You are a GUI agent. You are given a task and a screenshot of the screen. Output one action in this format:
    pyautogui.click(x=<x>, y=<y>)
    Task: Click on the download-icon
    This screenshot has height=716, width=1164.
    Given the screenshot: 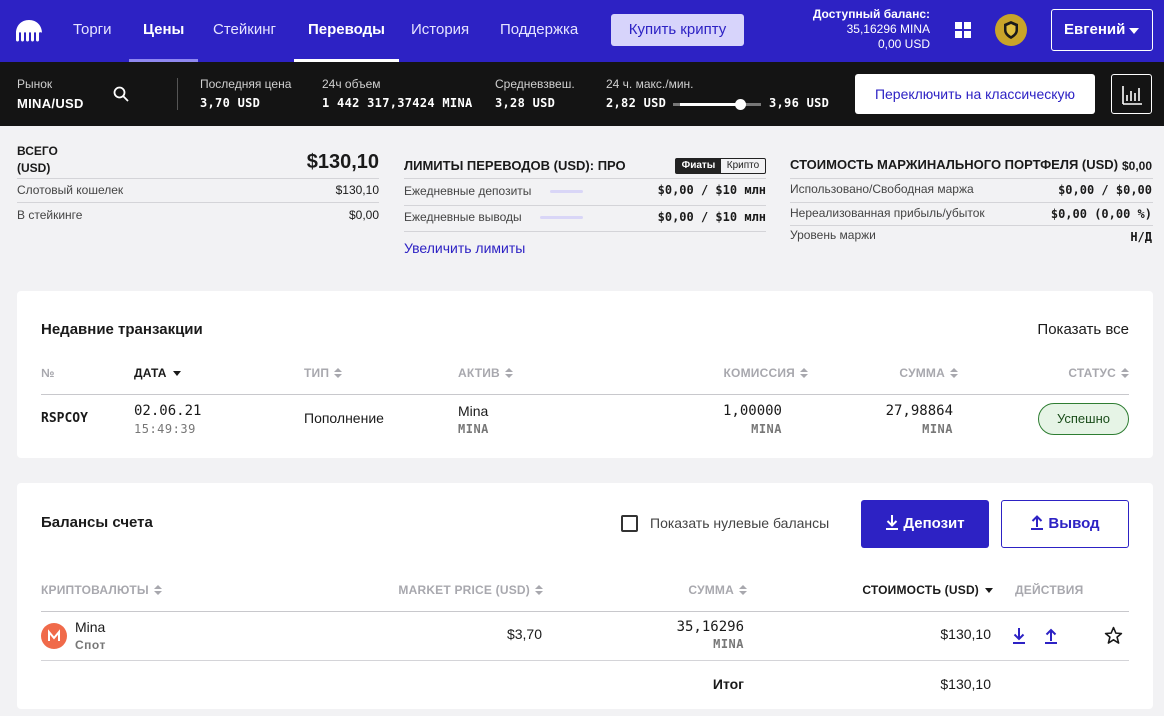 What is the action you would take?
    pyautogui.click(x=892, y=522)
    